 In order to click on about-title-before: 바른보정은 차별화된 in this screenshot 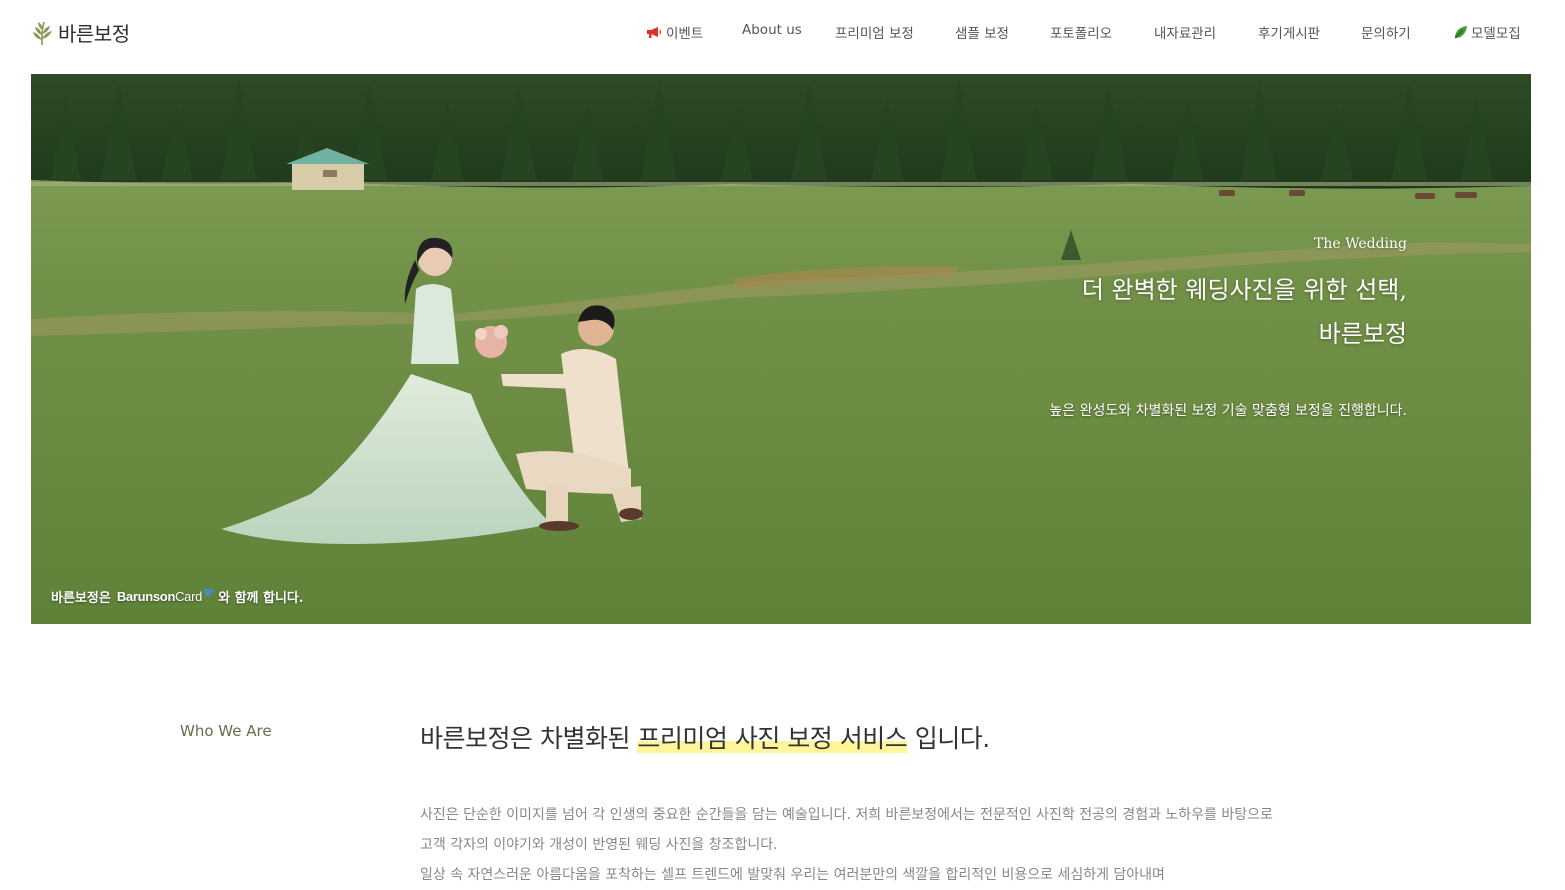, I will do `click(525, 738)`.